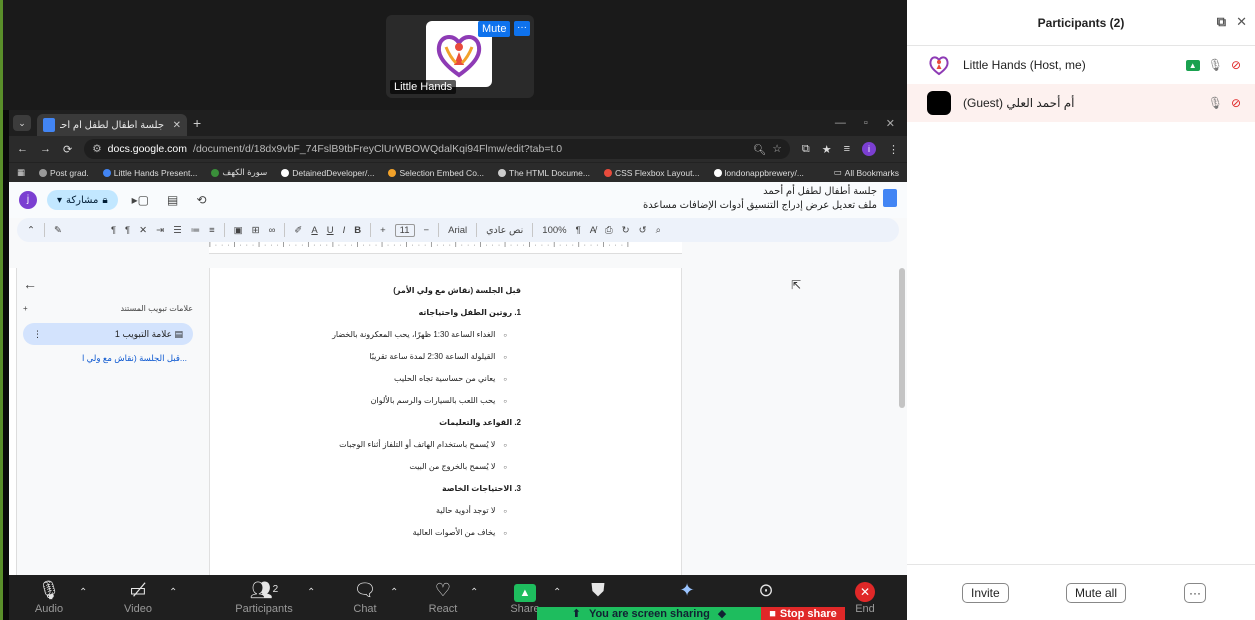 This screenshot has height=620, width=1255. I want to click on docs-logo-icon, so click(890, 198).